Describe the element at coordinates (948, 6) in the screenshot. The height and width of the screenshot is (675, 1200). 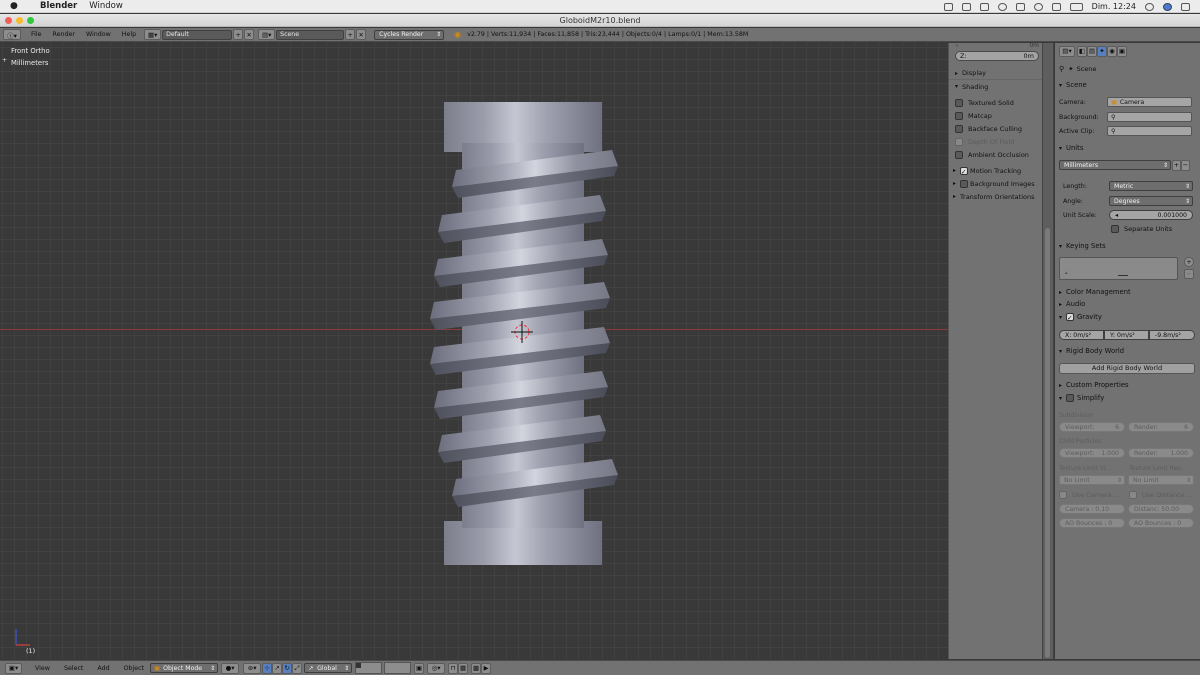
I see `airdrop-icon` at that location.